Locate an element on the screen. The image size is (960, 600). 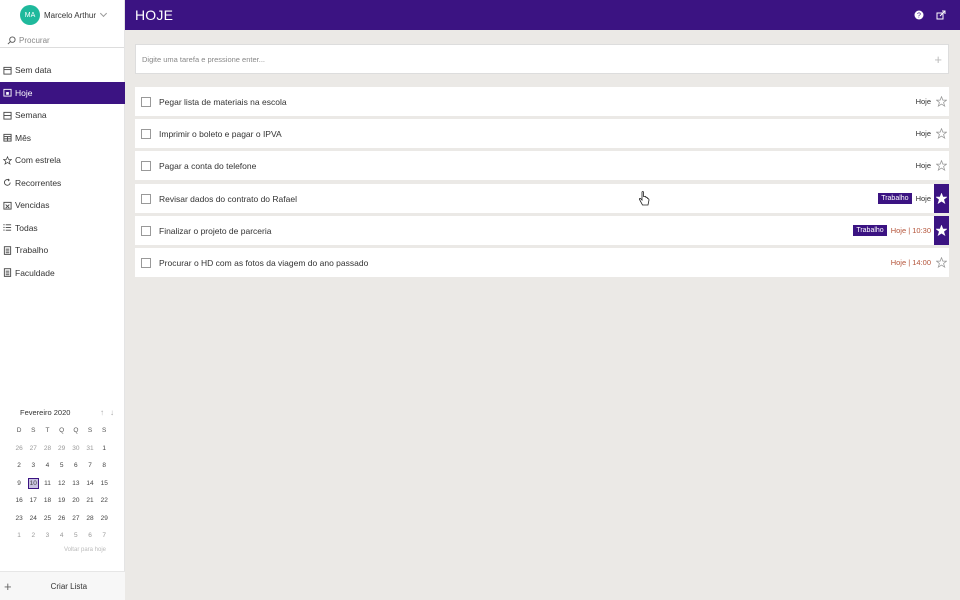
calendar-day: 25 is located at coordinates (47, 519).